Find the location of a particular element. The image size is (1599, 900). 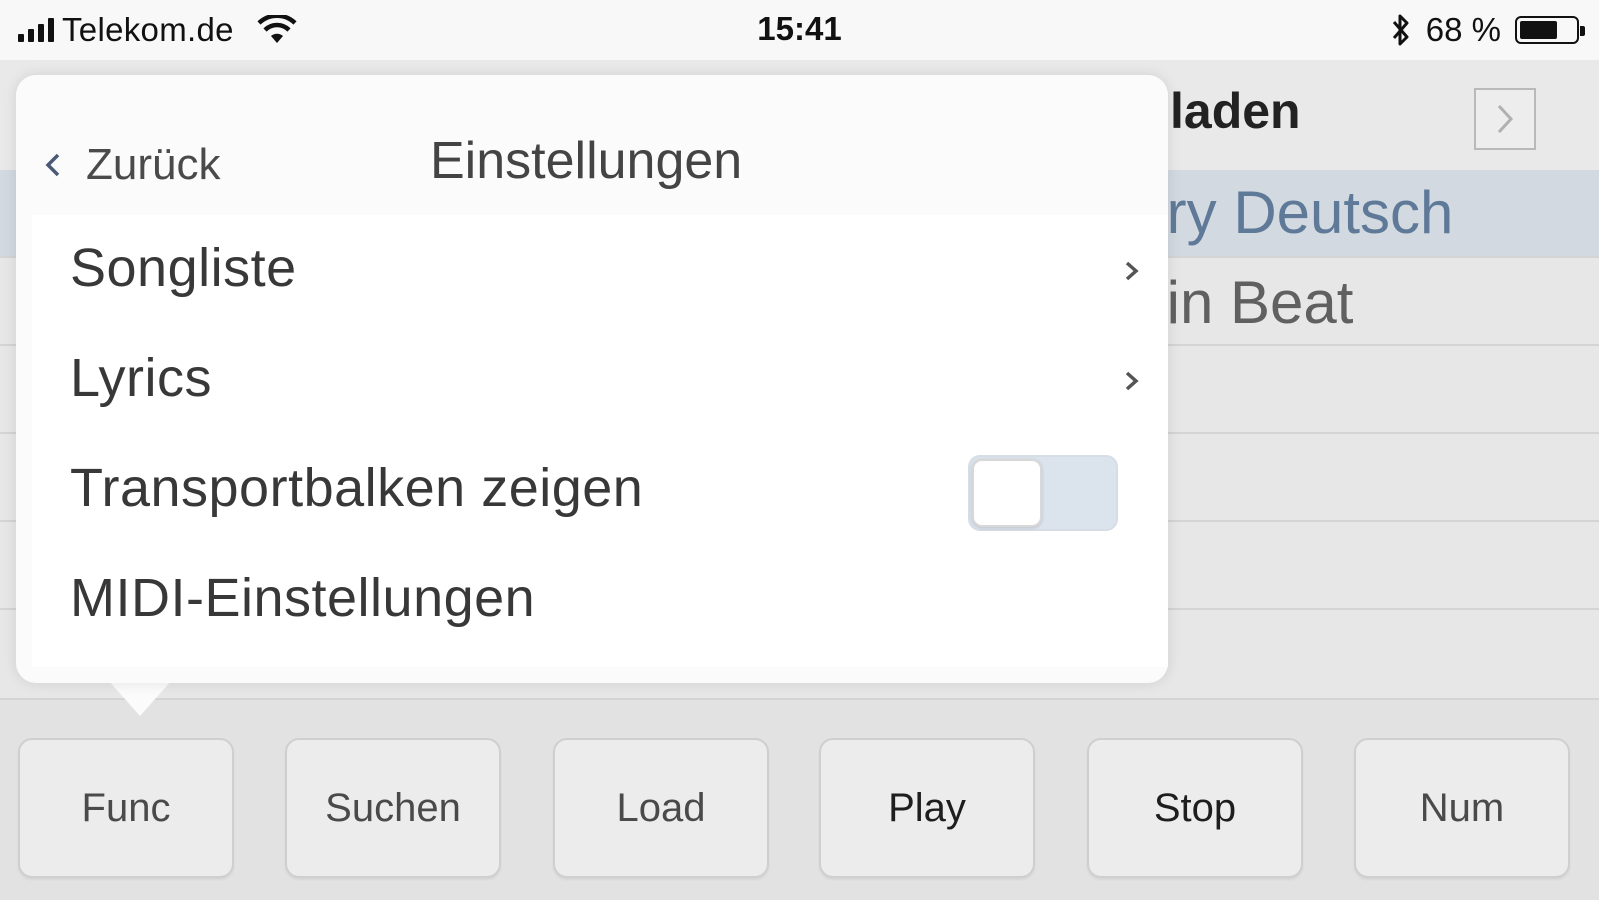

func-button: Func is located at coordinates (126, 808).